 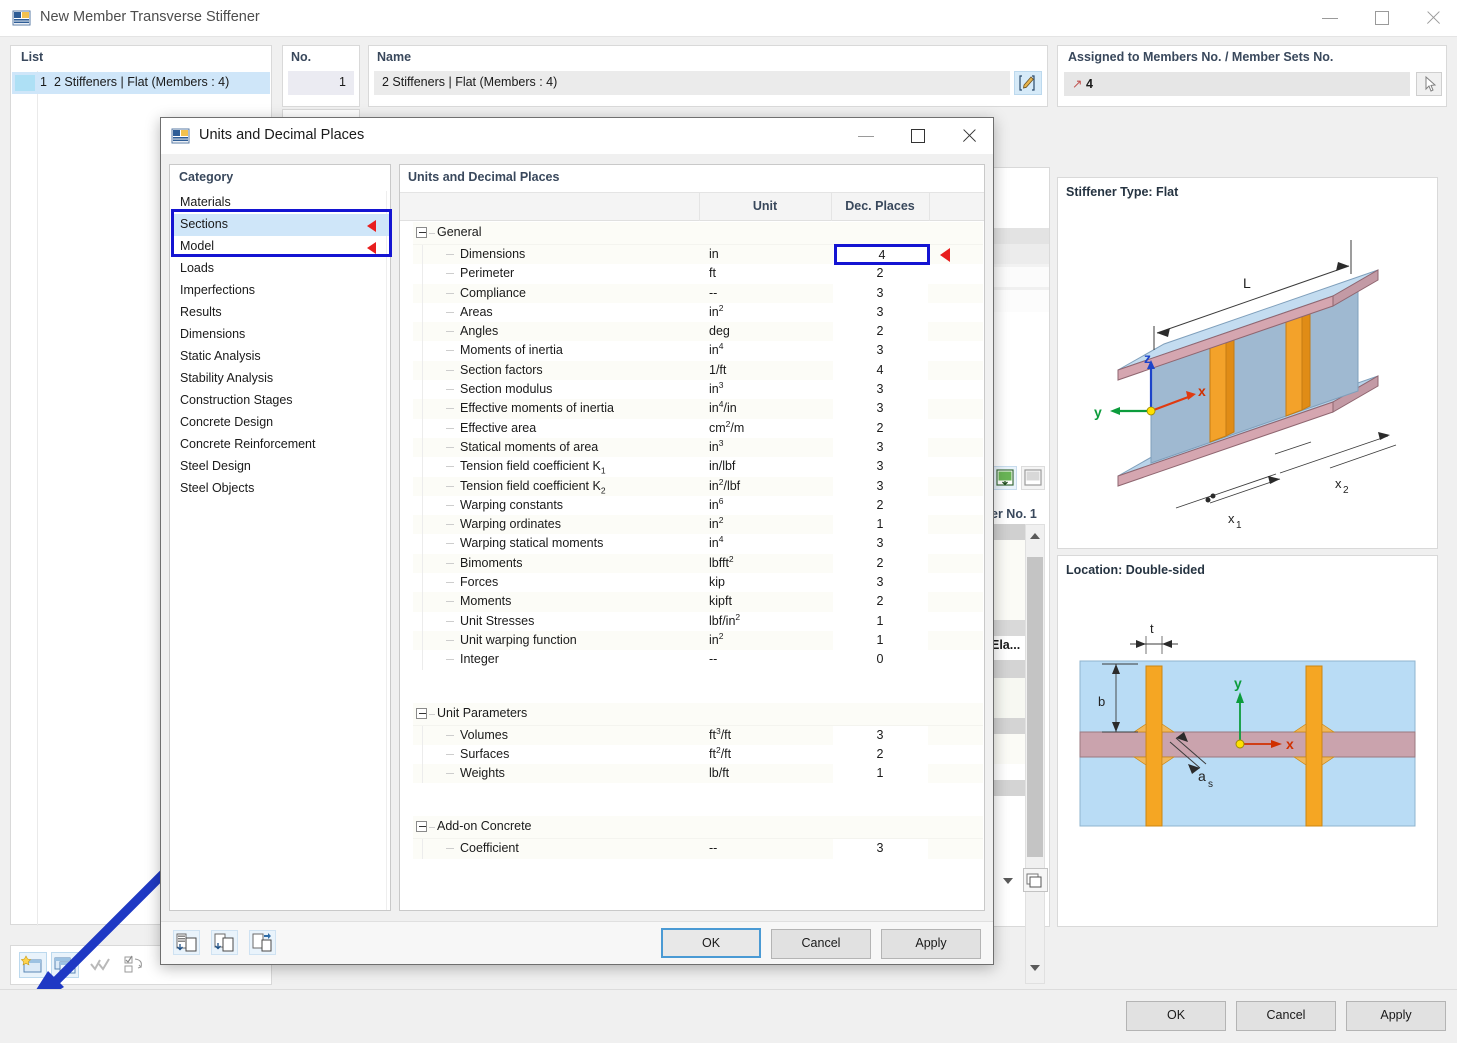 What do you see at coordinates (719, 773) in the screenshot?
I see `row-unit: lb/ft` at bounding box center [719, 773].